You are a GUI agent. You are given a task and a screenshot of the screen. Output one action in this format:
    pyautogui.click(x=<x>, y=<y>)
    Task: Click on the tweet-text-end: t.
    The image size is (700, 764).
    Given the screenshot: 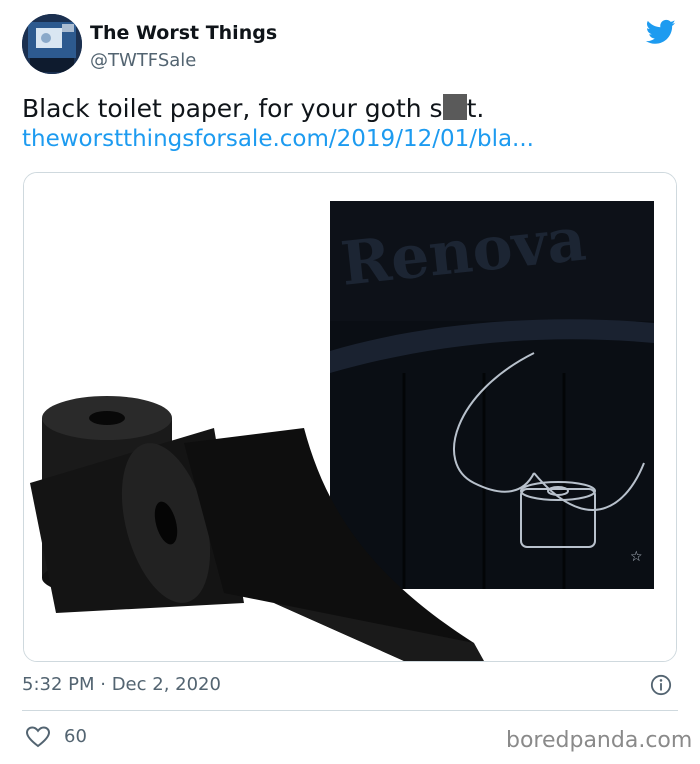 What is the action you would take?
    pyautogui.click(x=475, y=108)
    